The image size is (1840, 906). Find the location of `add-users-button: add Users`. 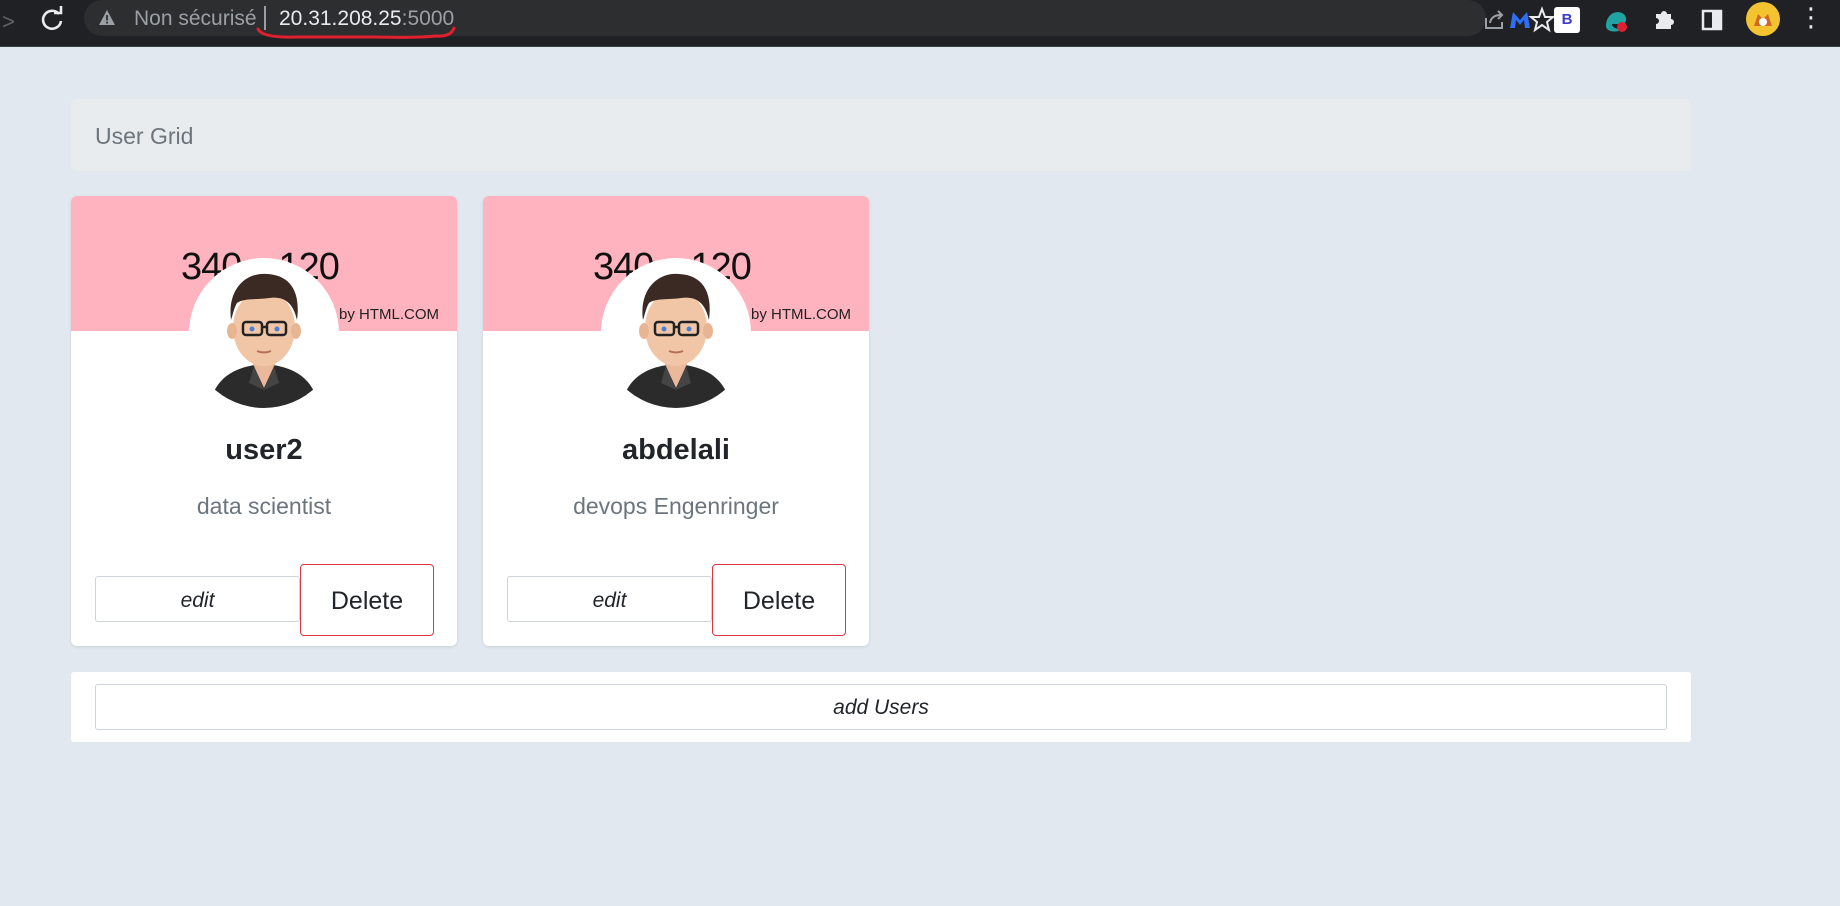

add-users-button: add Users is located at coordinates (881, 707).